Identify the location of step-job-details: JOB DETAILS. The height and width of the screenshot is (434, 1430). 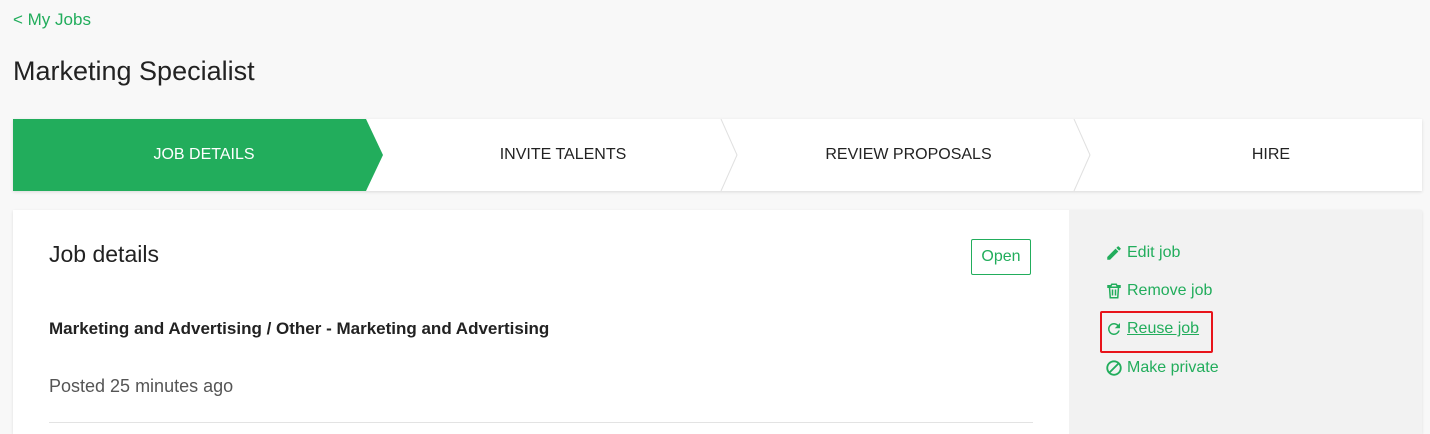
(198, 155).